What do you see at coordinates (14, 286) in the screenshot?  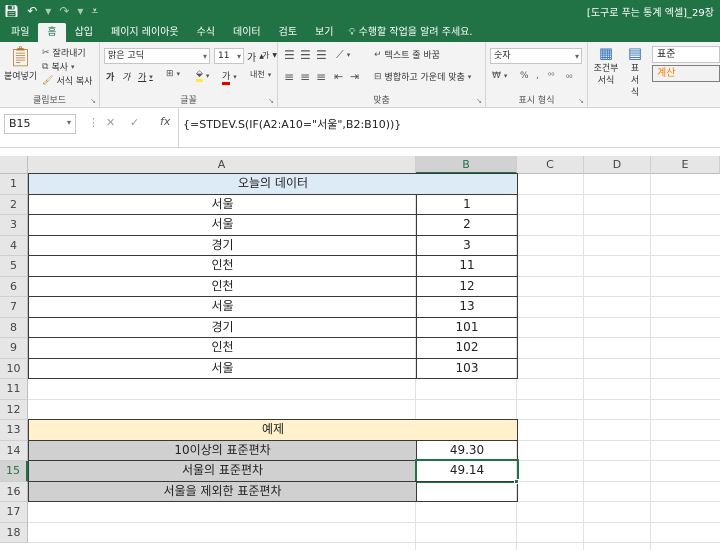 I see `row-header-6: 6` at bounding box center [14, 286].